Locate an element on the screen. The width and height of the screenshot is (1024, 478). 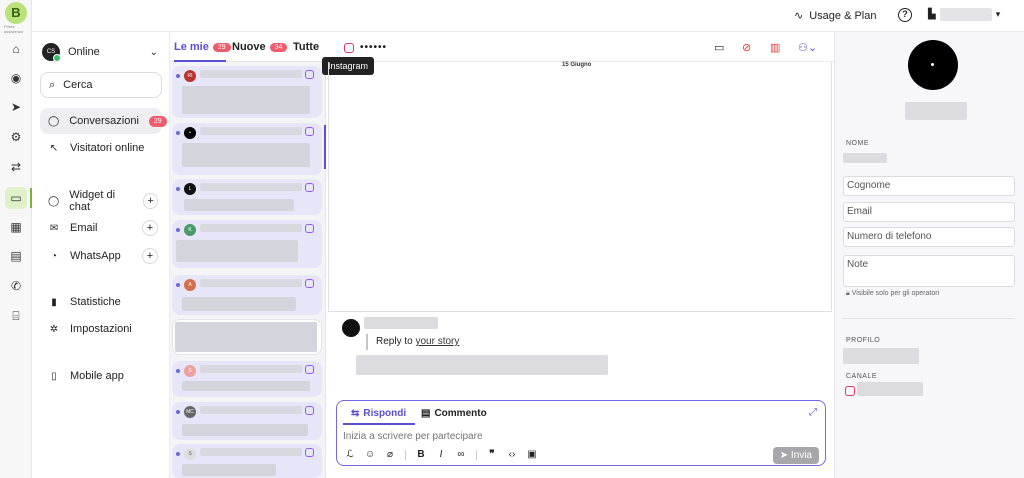
sidebar-item-impostazioni: ✲ Impostazioni is located at coordinates (101, 329).